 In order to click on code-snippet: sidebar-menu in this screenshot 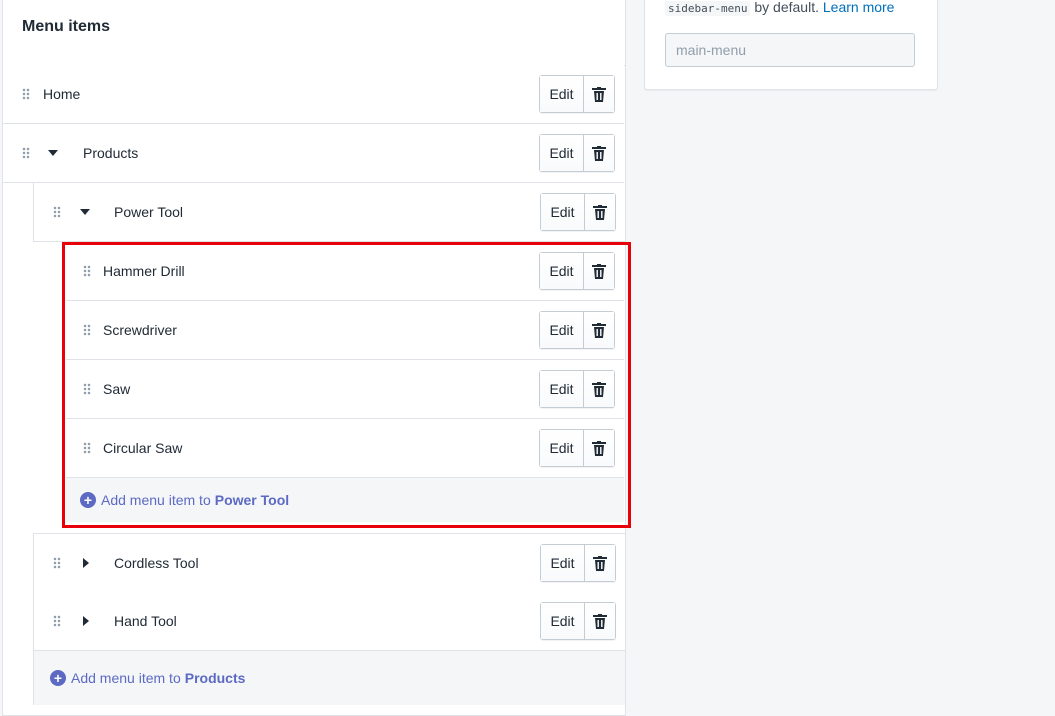, I will do `click(708, 8)`.